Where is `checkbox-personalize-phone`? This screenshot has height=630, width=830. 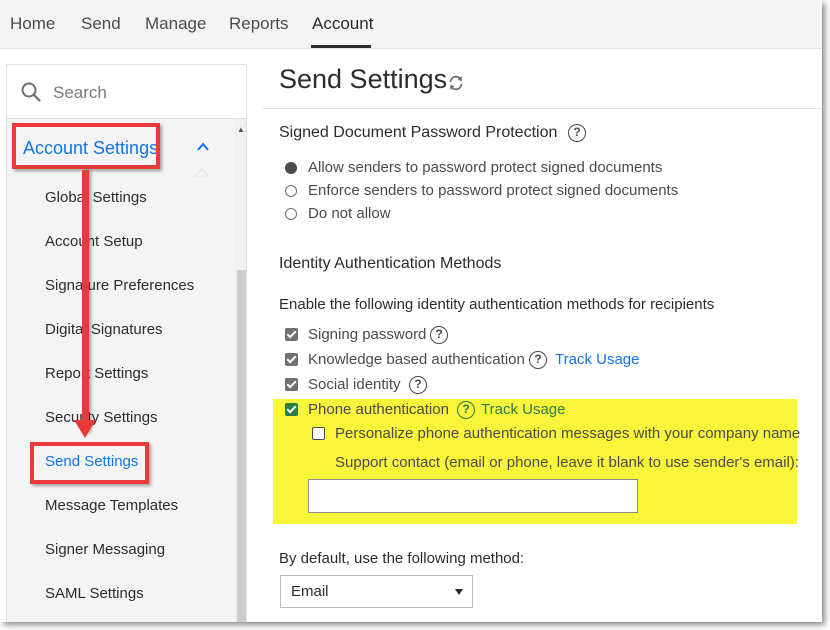 checkbox-personalize-phone is located at coordinates (318, 433).